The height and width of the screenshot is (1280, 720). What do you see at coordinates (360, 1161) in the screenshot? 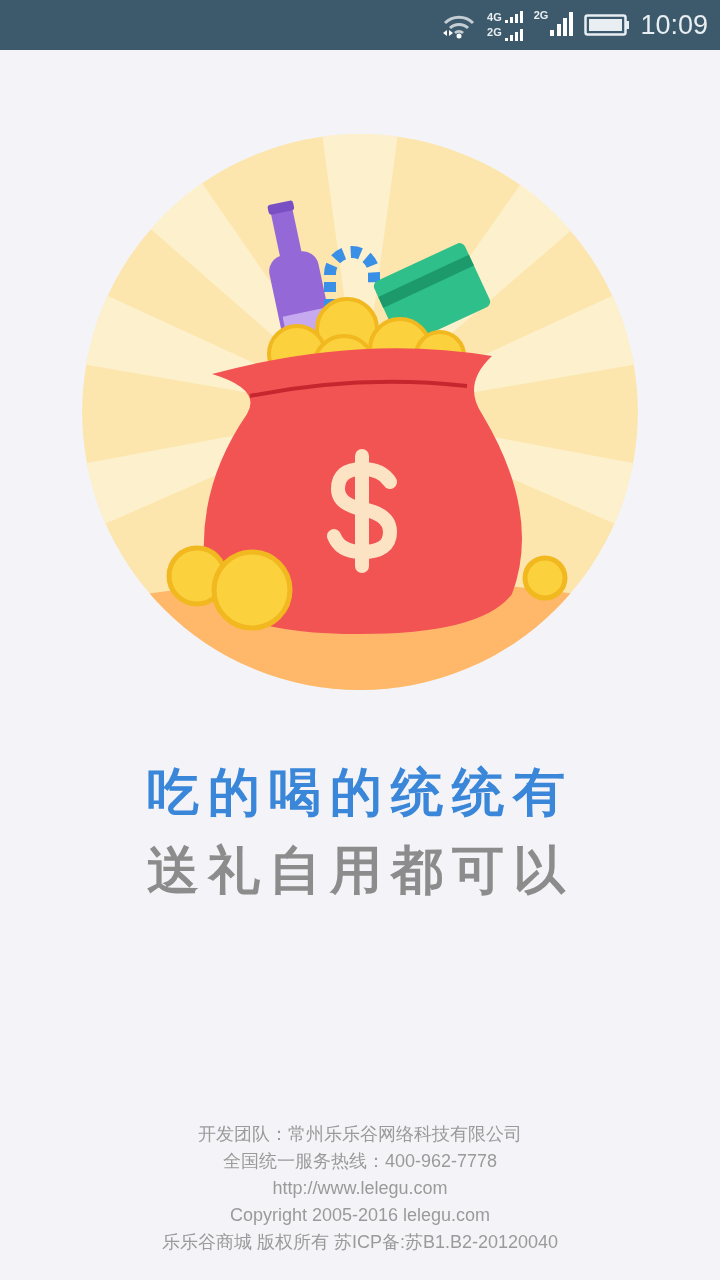
I see `footer-text: 全国统一服务热线：400-962-7778` at bounding box center [360, 1161].